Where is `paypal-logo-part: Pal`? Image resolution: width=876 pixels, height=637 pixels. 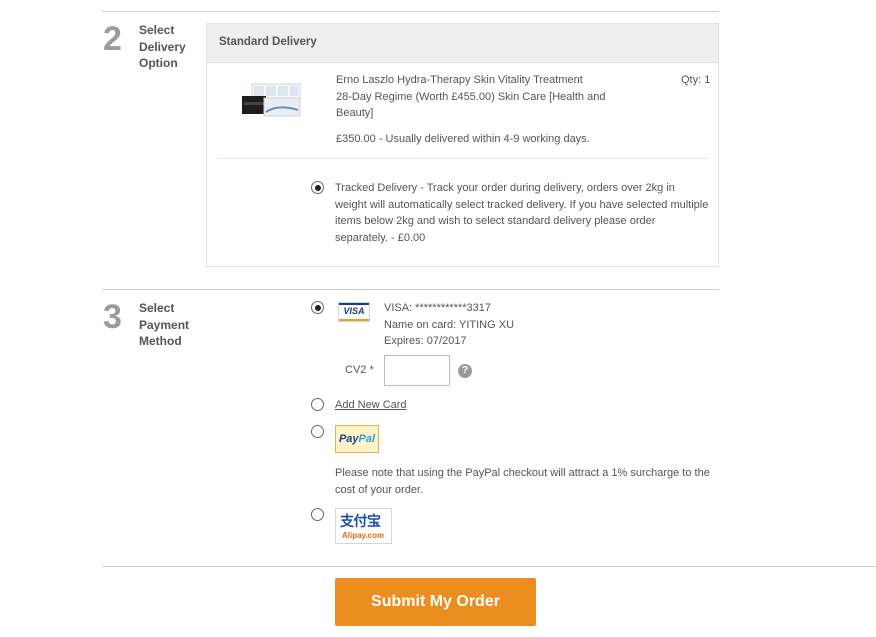
paypal-logo-part: Pal is located at coordinates (367, 439).